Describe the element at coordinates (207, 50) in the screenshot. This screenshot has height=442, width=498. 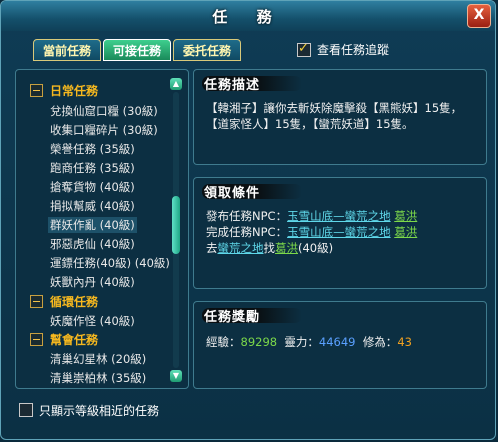
I see `tab-commissioned-tasks: 委托任務` at that location.